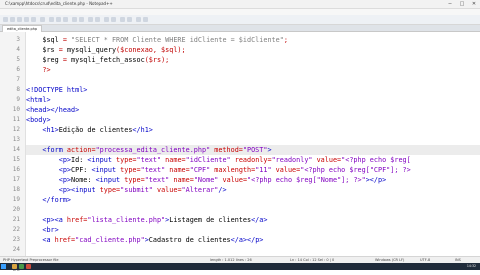 The height and width of the screenshot is (275, 480). Describe the element at coordinates (200, 170) in the screenshot. I see `code-token: "CPF"` at that location.